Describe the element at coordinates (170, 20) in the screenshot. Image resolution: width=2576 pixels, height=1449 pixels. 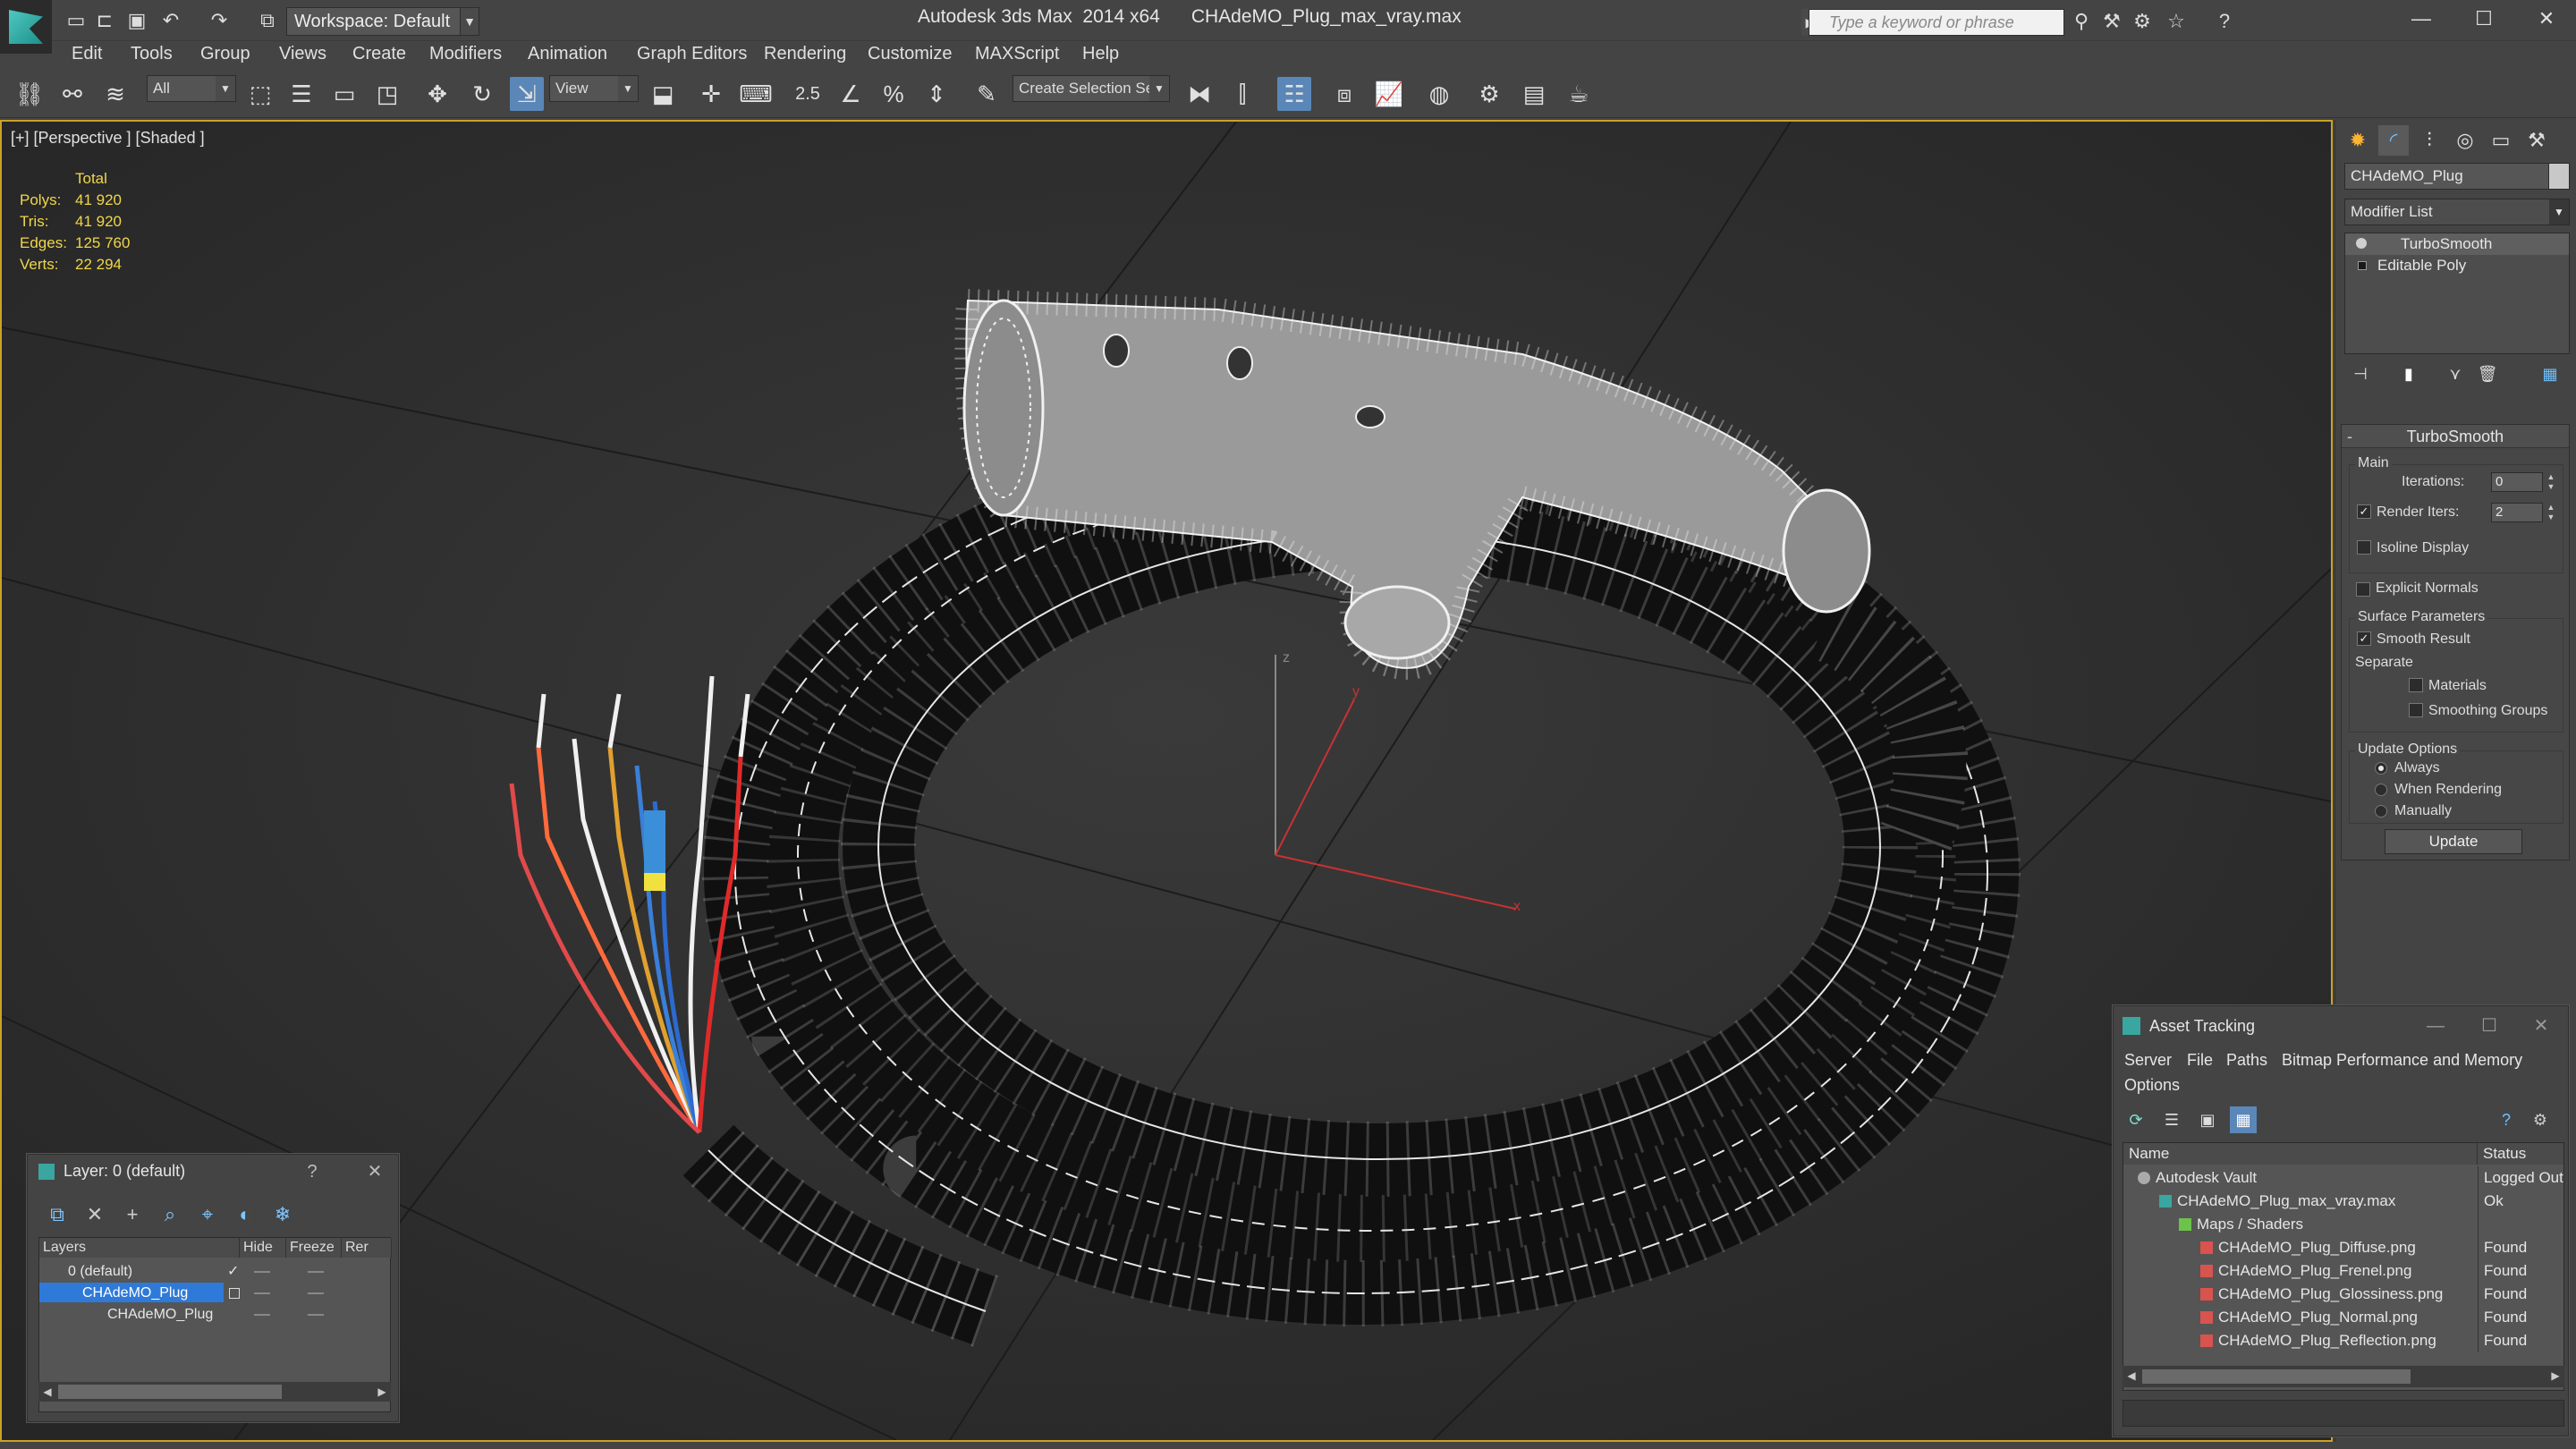
I see `undo-icon: ↶` at that location.